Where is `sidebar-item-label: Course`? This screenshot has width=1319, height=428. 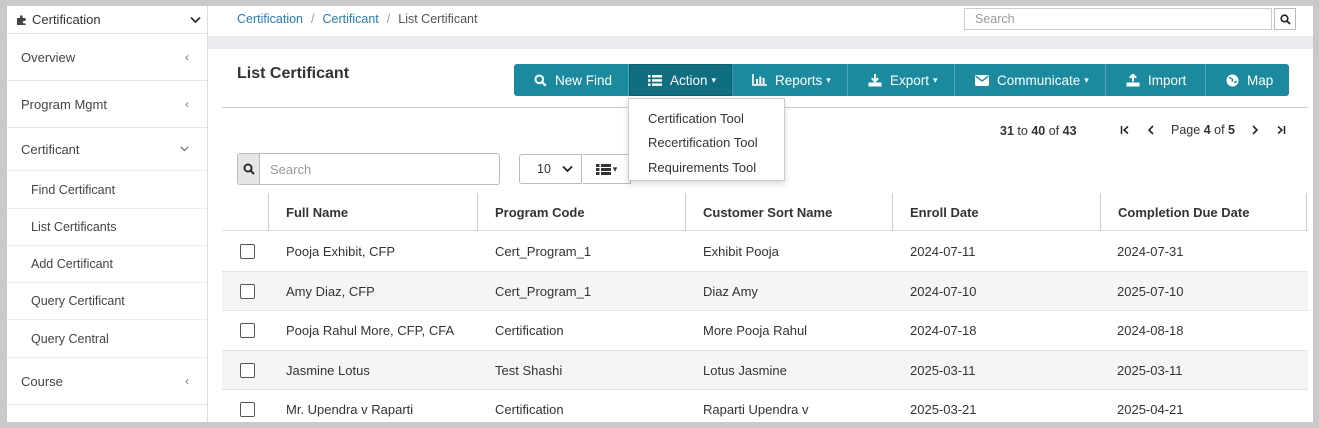
sidebar-item-label: Course is located at coordinates (42, 381).